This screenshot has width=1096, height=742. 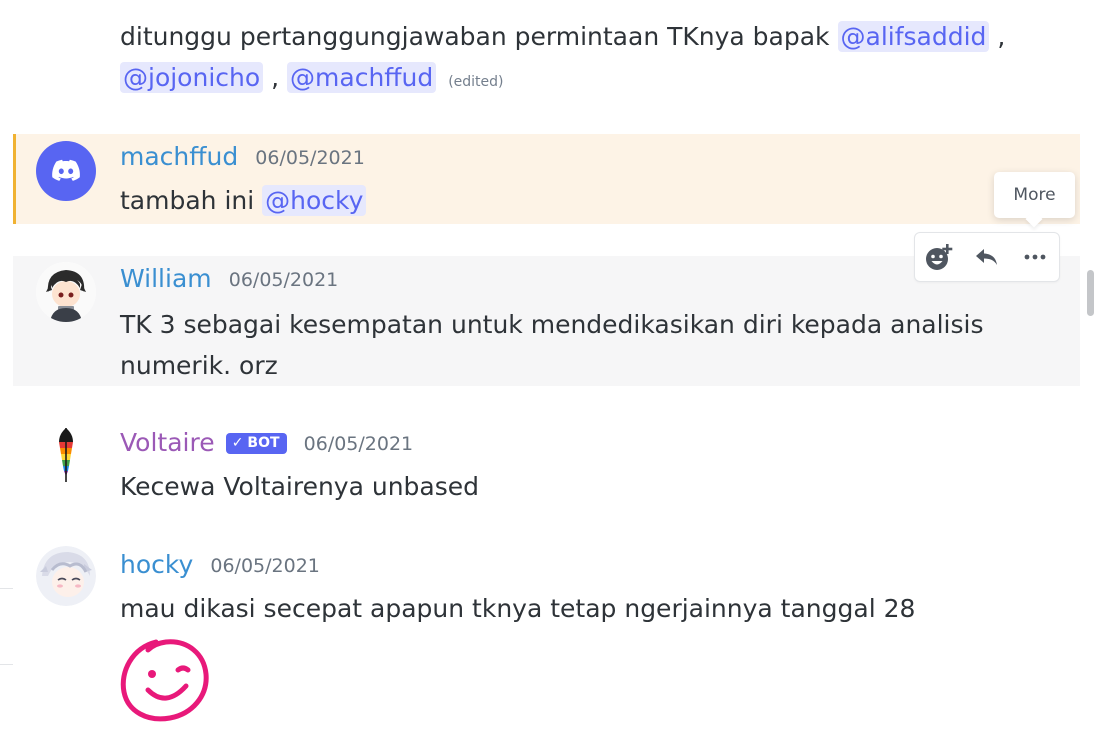 I want to click on user-mention: @machffud, so click(x=362, y=77).